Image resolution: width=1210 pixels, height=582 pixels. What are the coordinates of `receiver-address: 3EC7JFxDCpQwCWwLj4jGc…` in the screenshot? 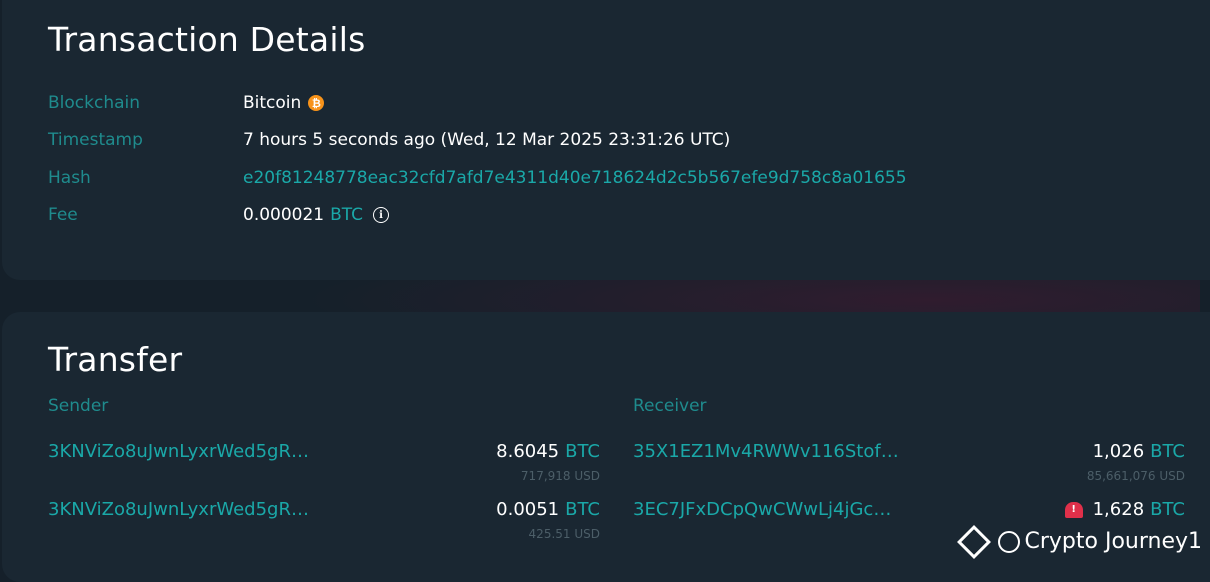 It's located at (762, 509).